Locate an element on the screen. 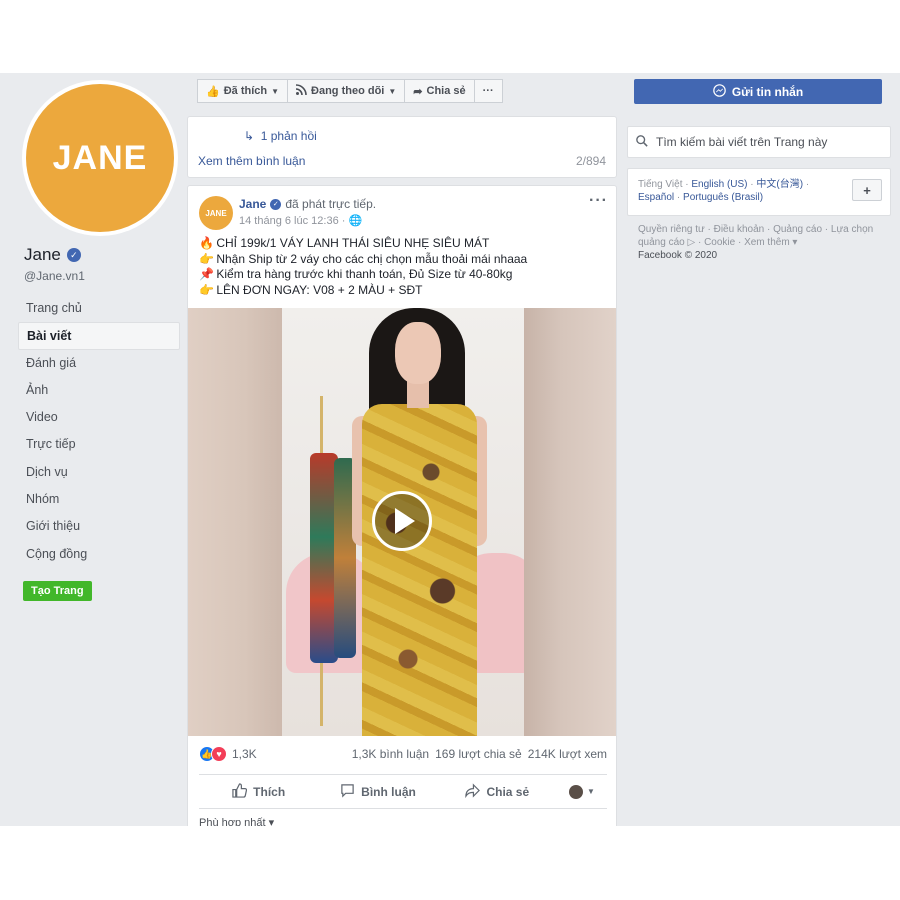 The height and width of the screenshot is (900, 900). share-page-button: ➦ Chia sẻ is located at coordinates (440, 91).